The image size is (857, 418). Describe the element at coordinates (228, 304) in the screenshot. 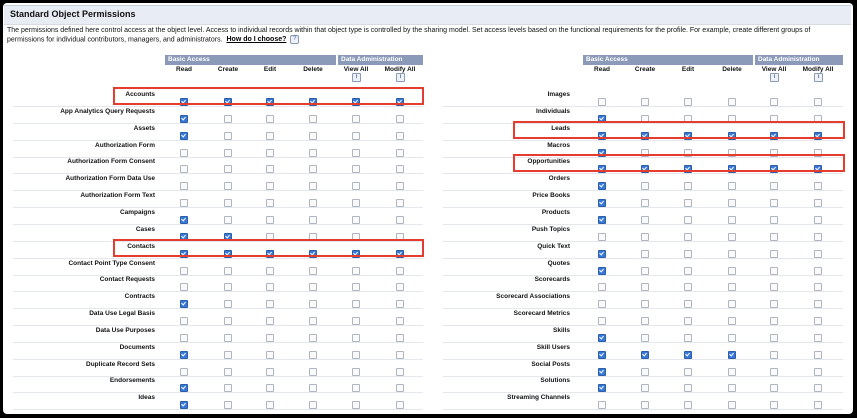

I see `checkbox-contracts-create` at that location.